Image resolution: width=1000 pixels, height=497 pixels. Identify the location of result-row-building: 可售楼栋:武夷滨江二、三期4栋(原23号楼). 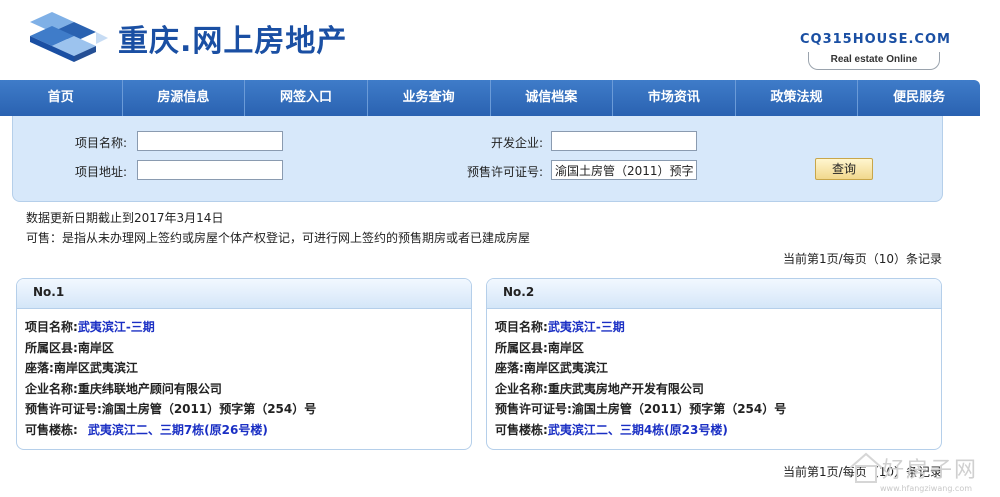
(718, 430).